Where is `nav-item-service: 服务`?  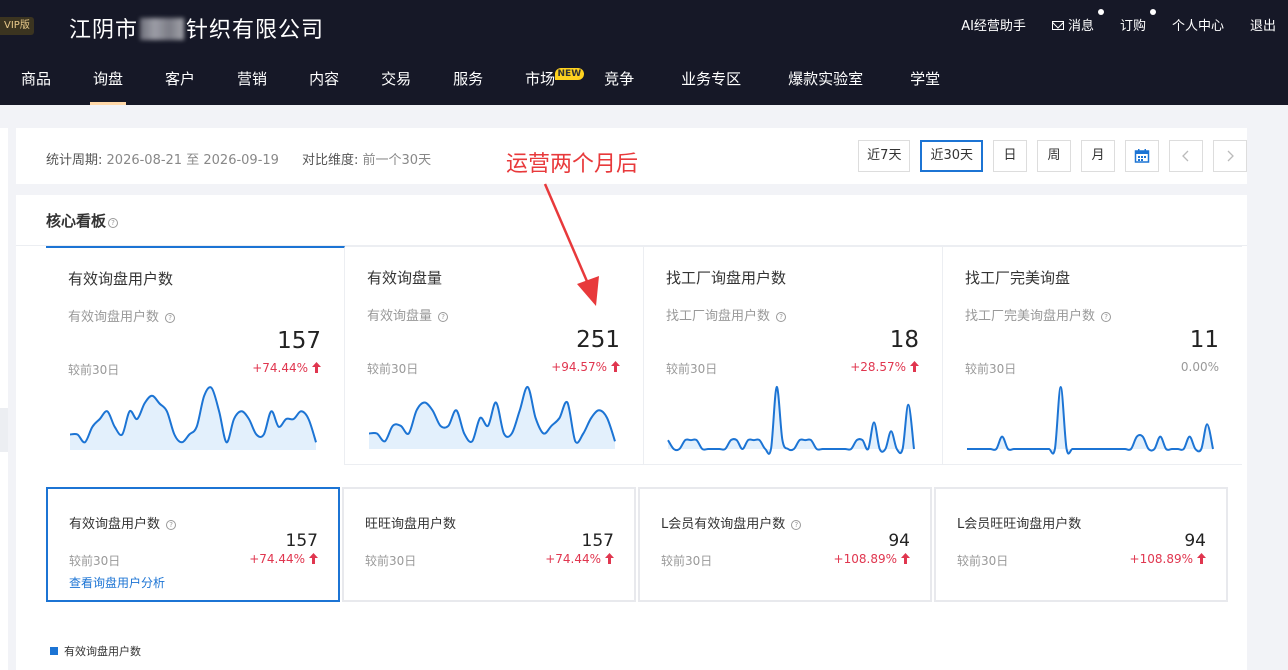 nav-item-service: 服务 is located at coordinates (468, 80).